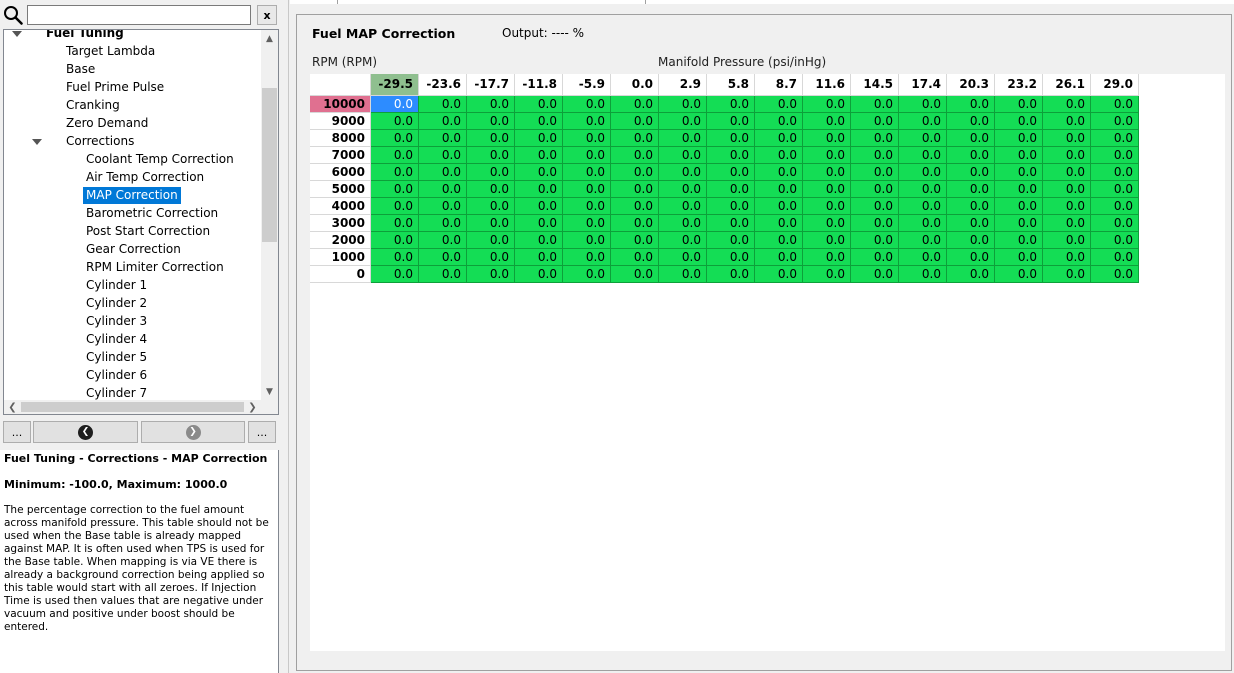 The height and width of the screenshot is (673, 1234). I want to click on row-header: 7000, so click(340, 155).